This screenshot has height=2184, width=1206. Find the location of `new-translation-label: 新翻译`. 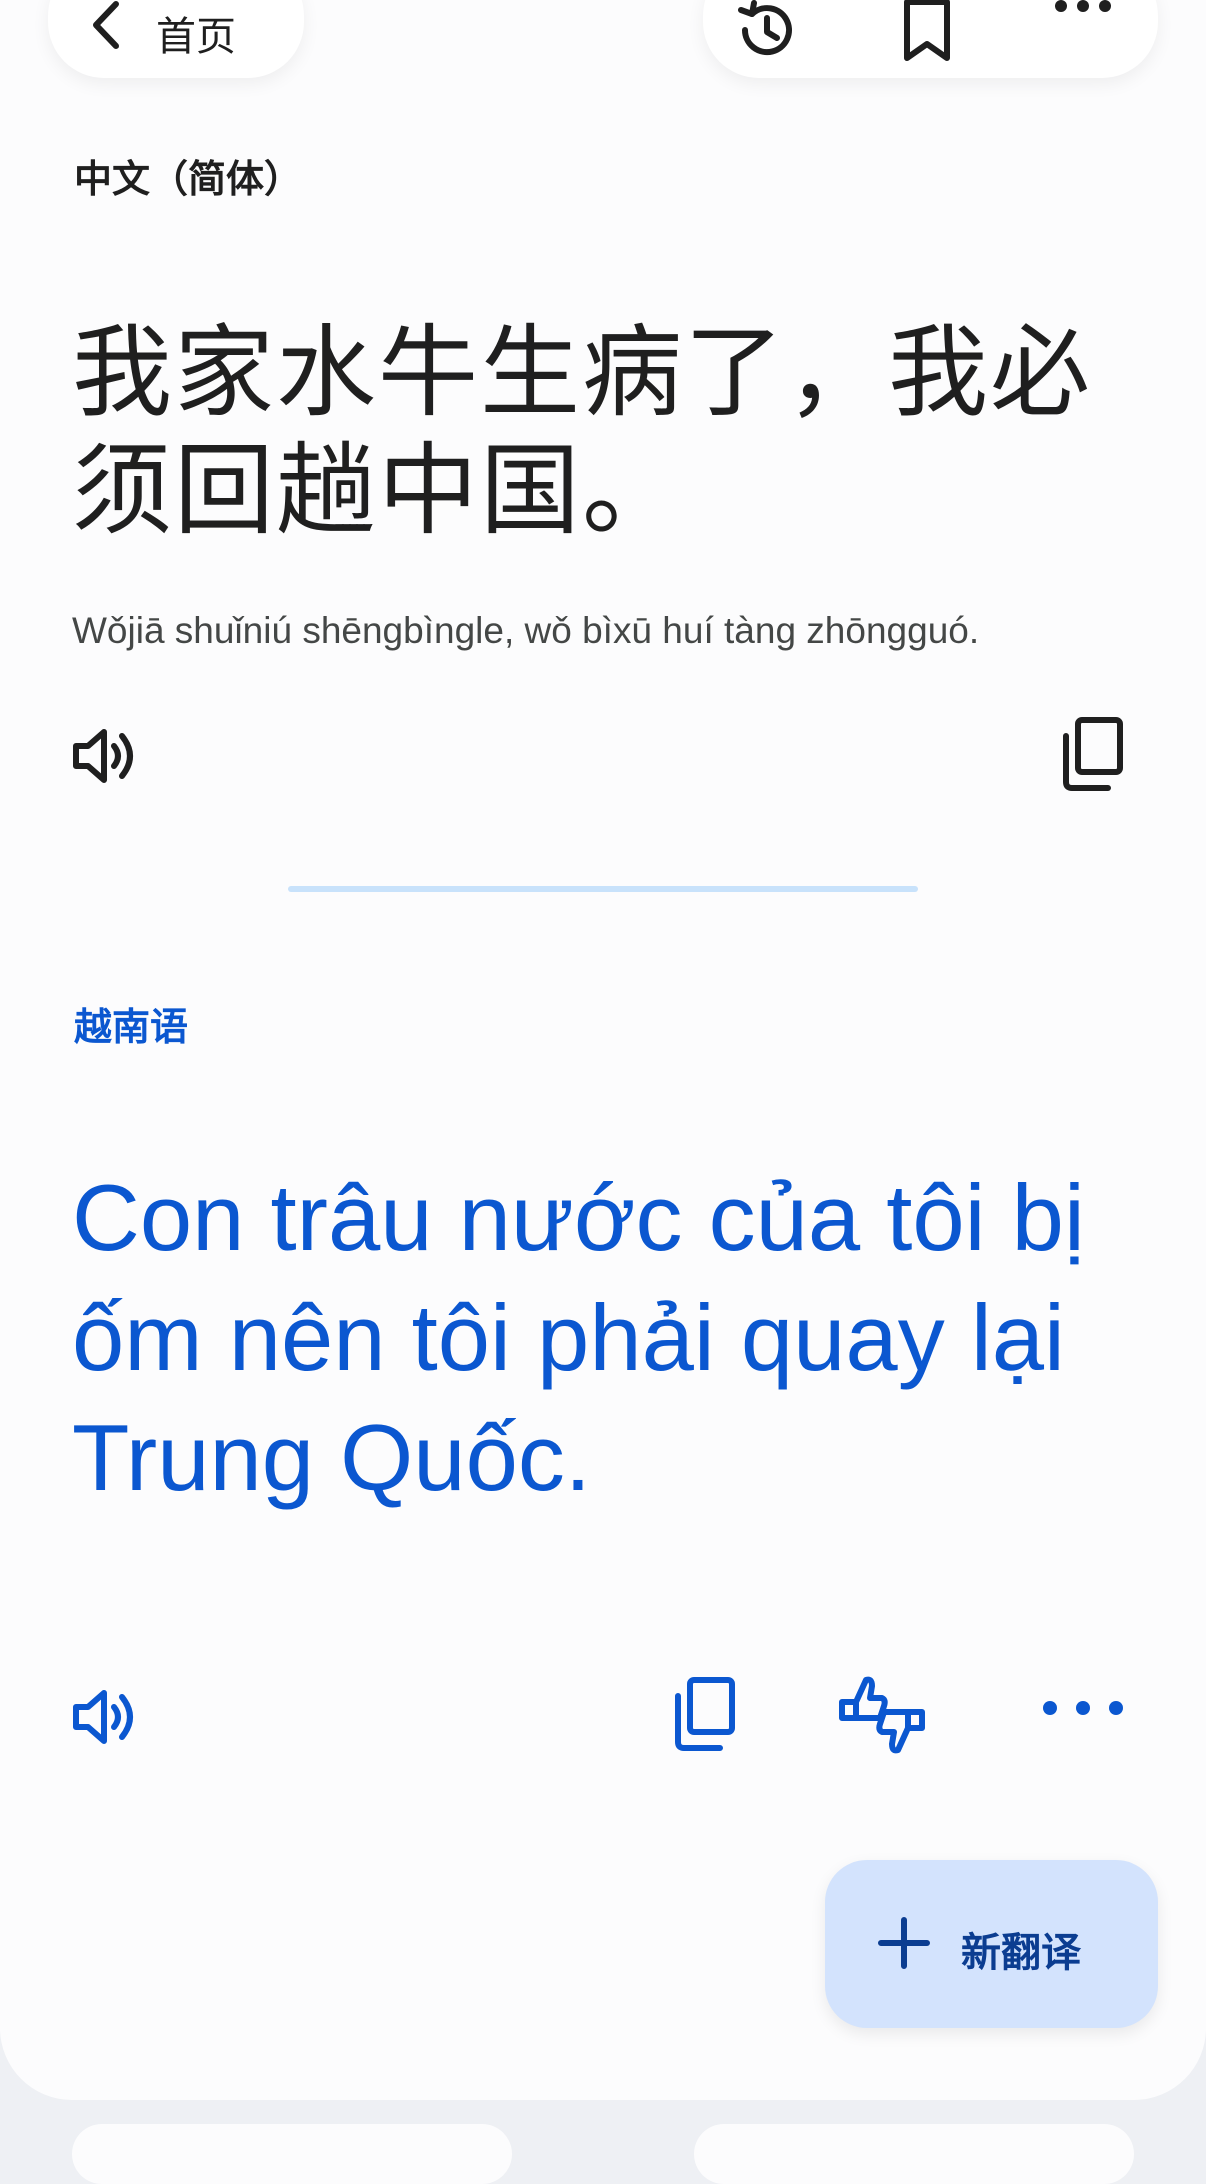

new-translation-label: 新翻译 is located at coordinates (1021, 1953).